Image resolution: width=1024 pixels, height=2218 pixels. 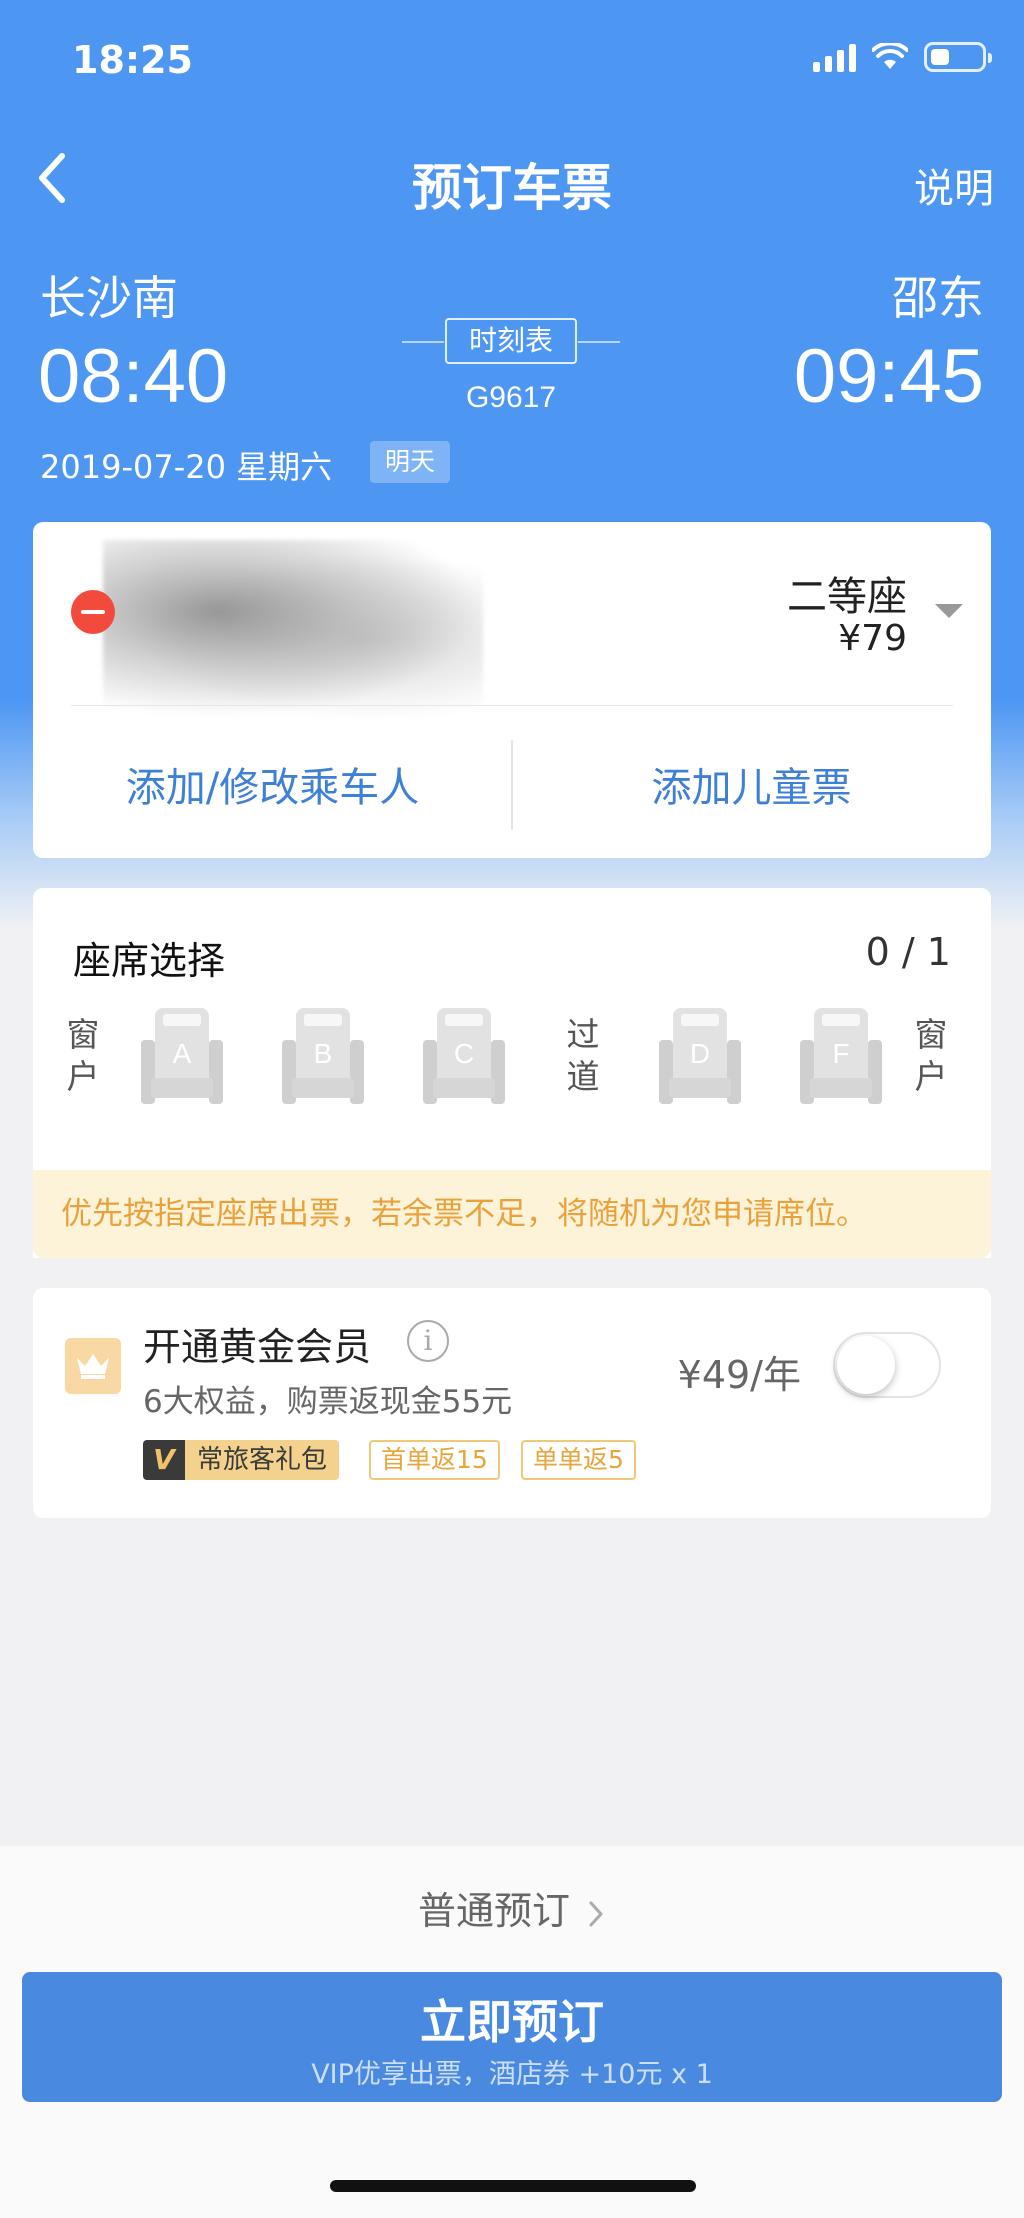 What do you see at coordinates (888, 376) in the screenshot?
I see `arrival-time: 09:45` at bounding box center [888, 376].